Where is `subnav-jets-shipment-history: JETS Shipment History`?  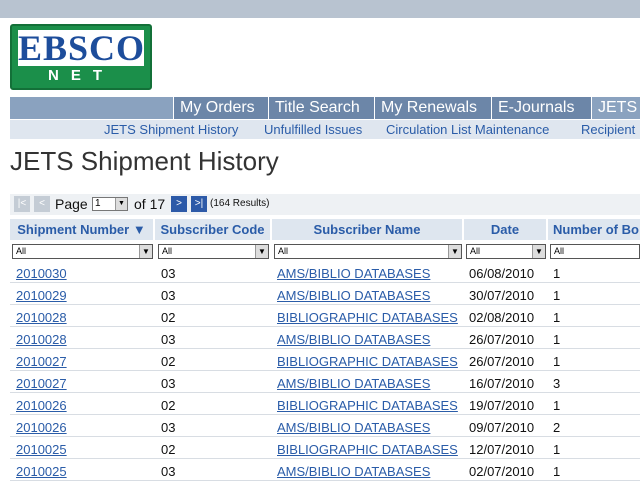
subnav-jets-shipment-history: JETS Shipment History is located at coordinates (171, 129).